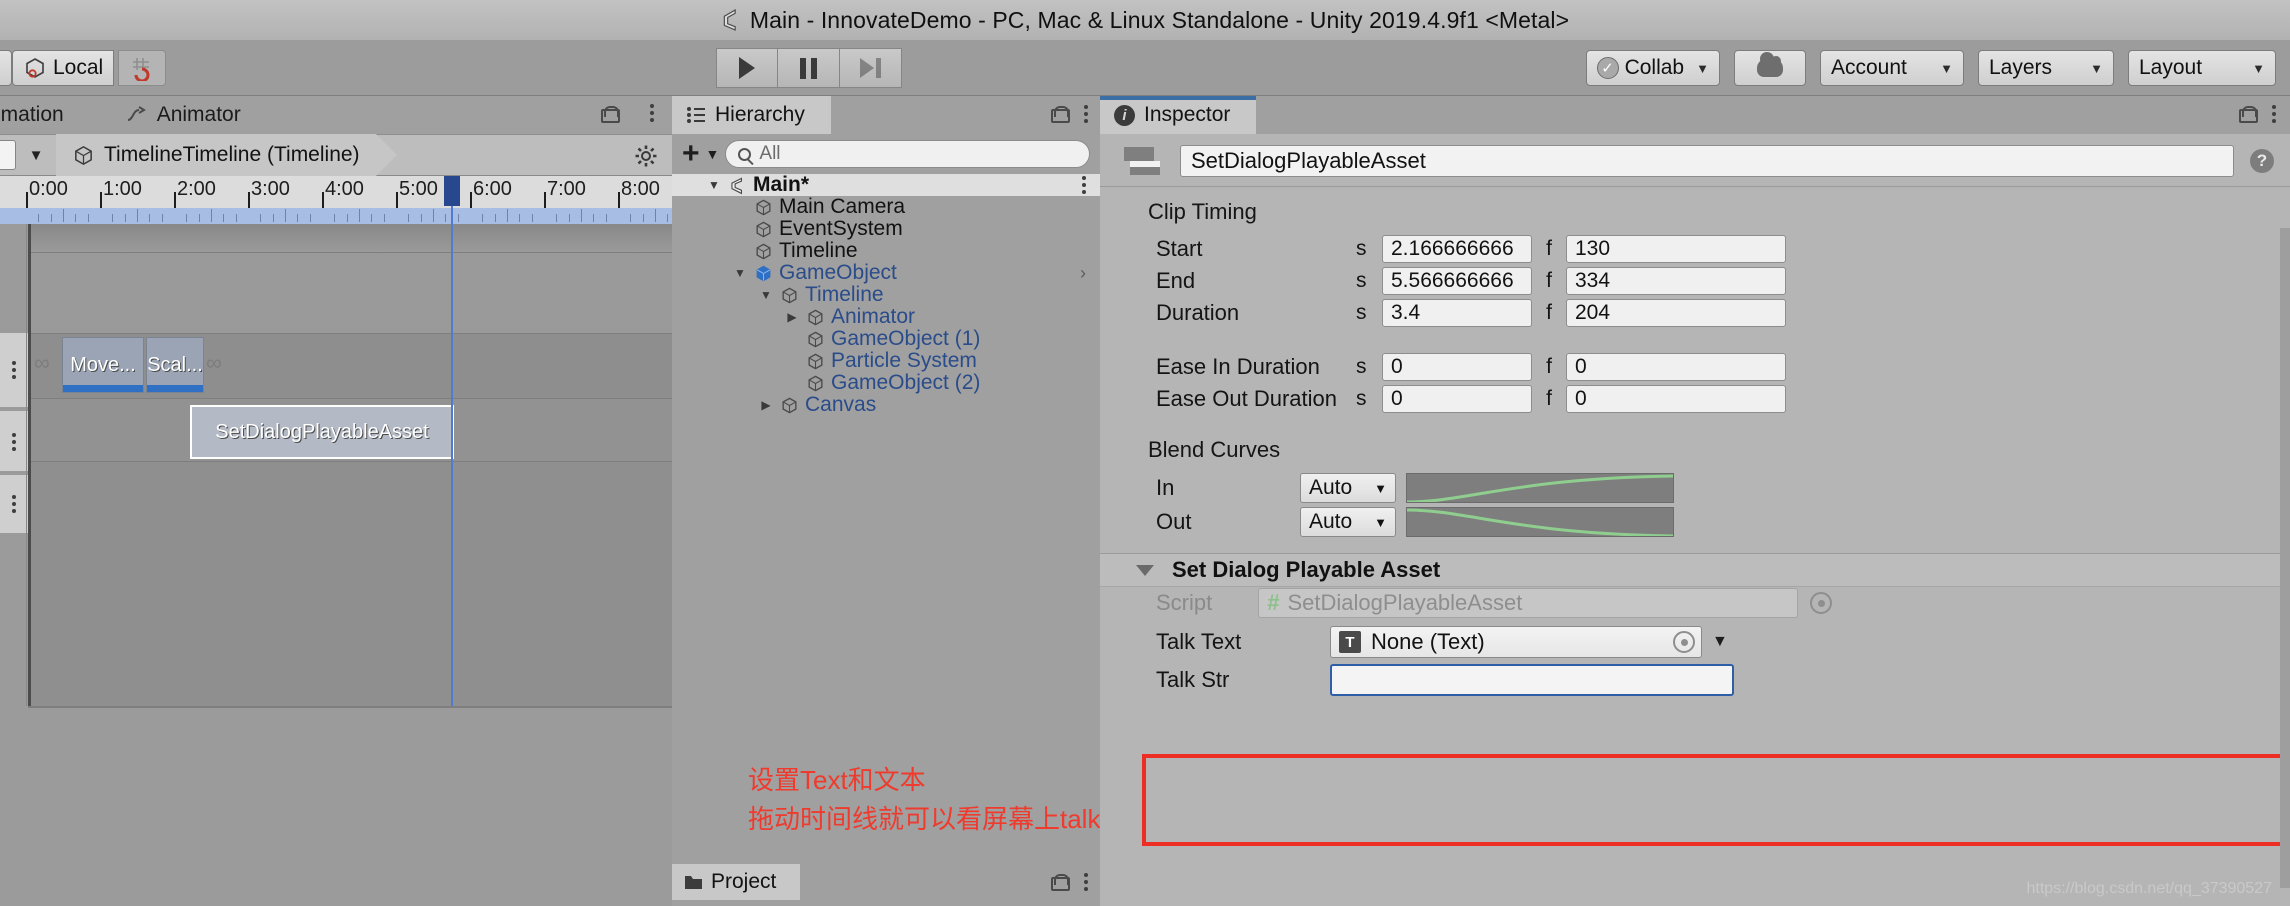  I want to click on breadcrumb: TimelineTimeline (Timeline), so click(226, 155).